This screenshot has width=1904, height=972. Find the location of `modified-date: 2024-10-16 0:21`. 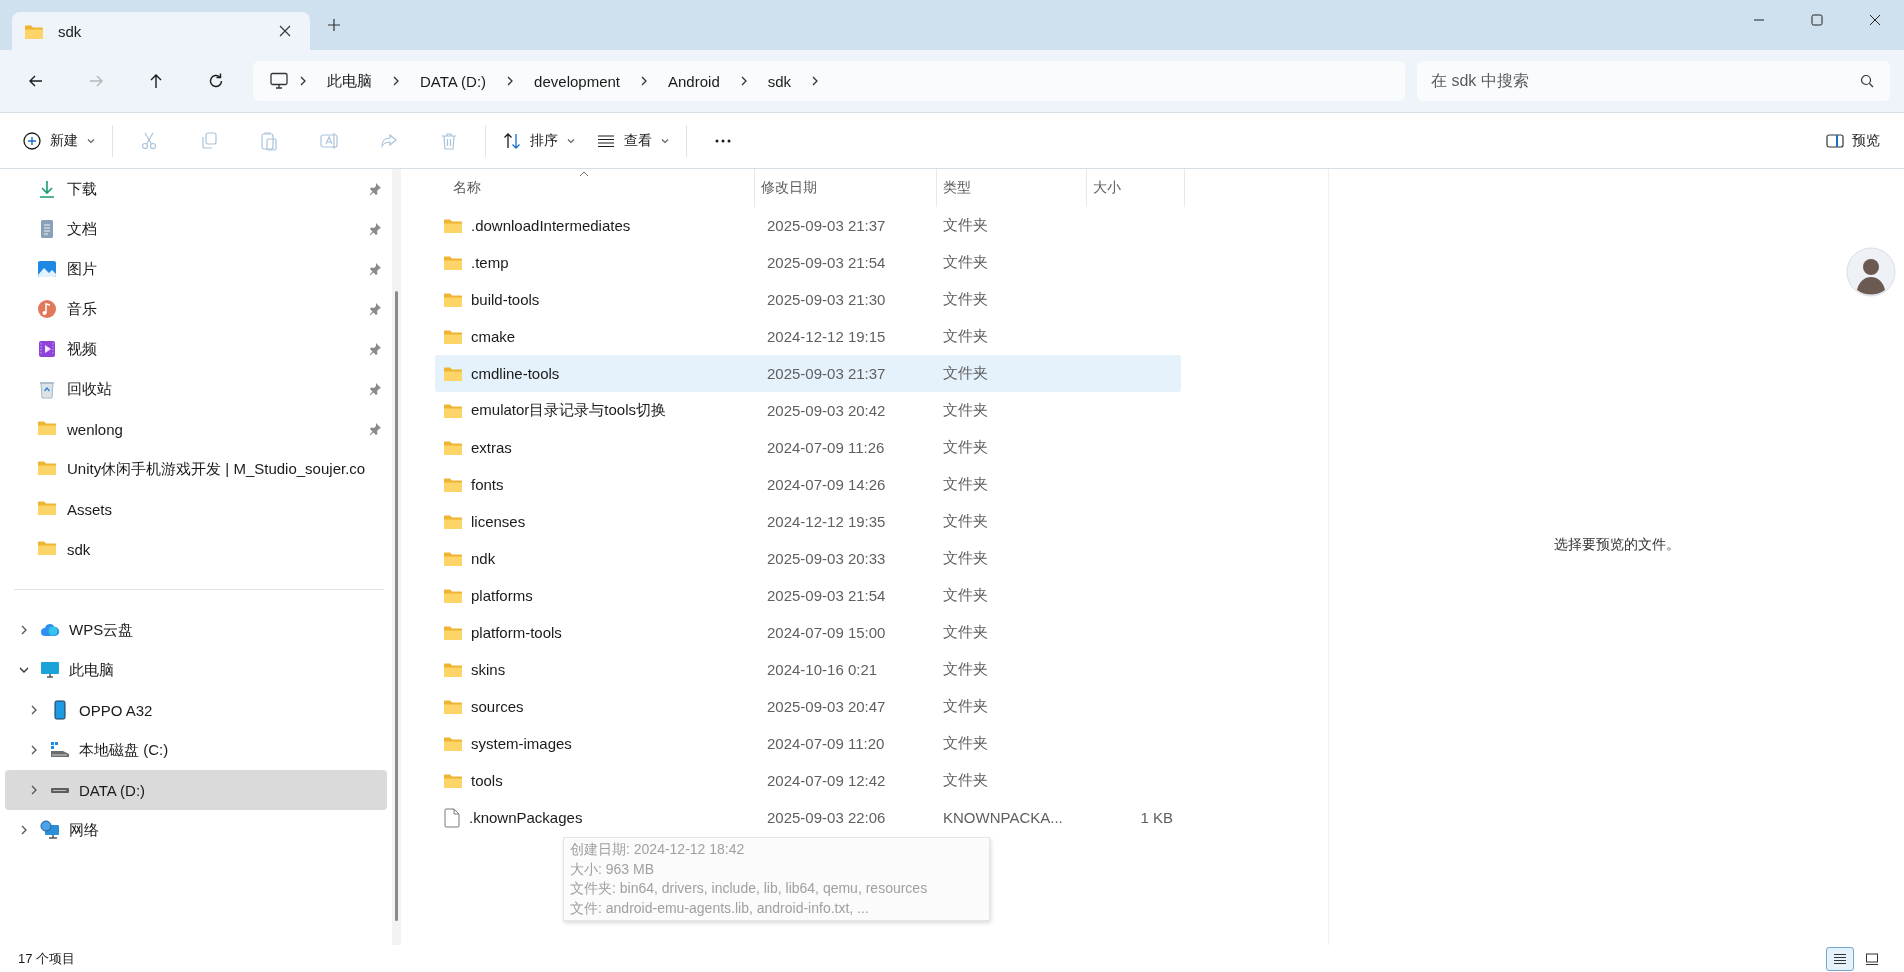

modified-date: 2024-10-16 0:21 is located at coordinates (822, 669).